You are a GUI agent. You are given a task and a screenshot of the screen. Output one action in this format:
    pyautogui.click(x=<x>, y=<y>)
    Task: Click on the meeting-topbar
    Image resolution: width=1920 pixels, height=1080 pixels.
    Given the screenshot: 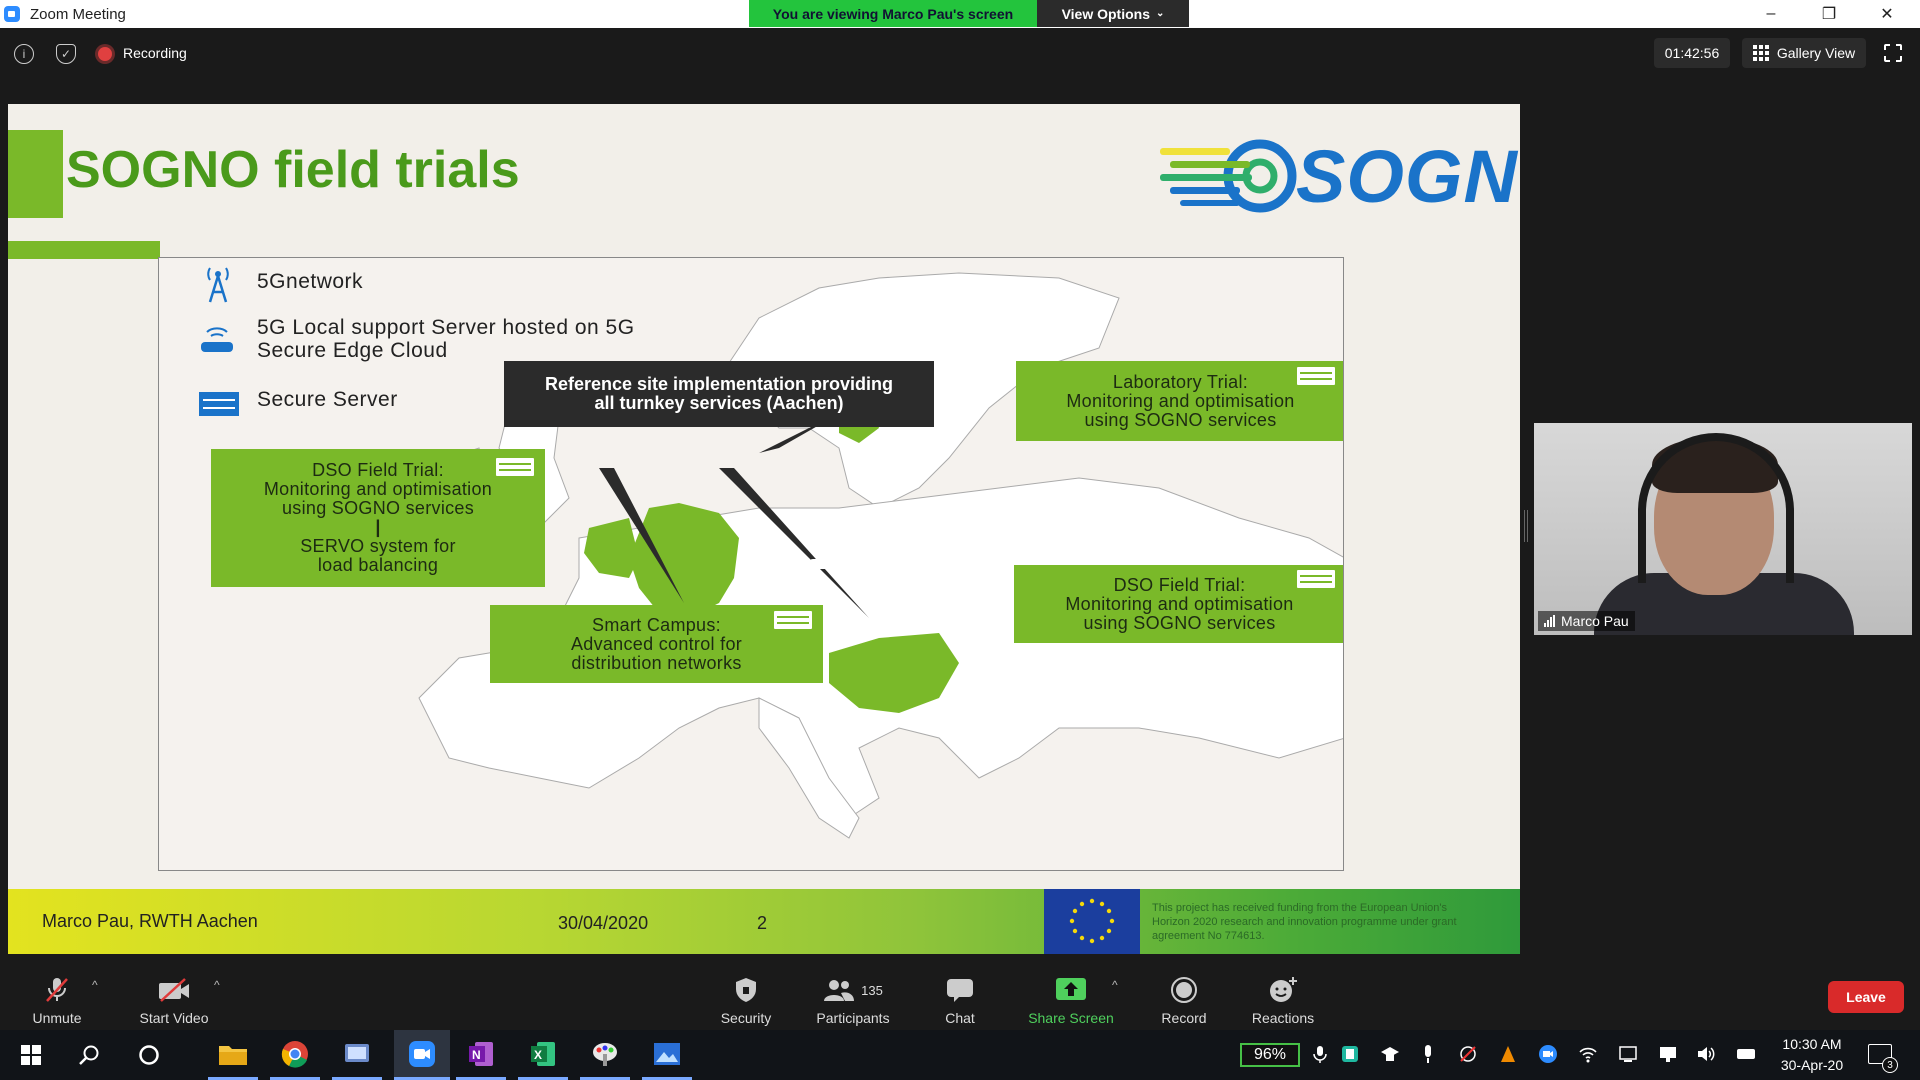 What is the action you would take?
    pyautogui.click(x=960, y=54)
    